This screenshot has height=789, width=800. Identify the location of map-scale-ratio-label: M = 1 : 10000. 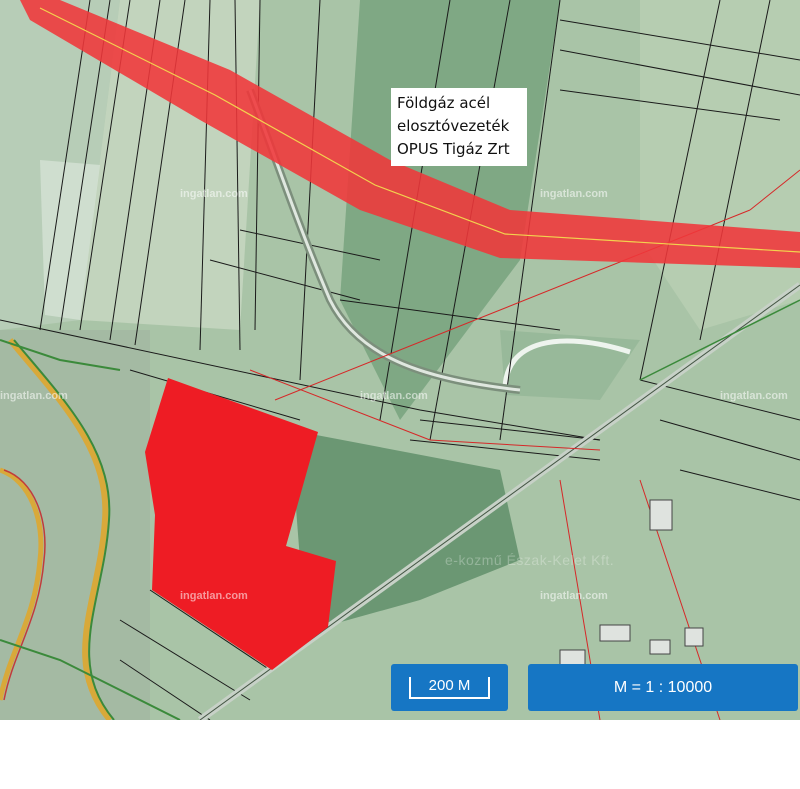
(663, 687).